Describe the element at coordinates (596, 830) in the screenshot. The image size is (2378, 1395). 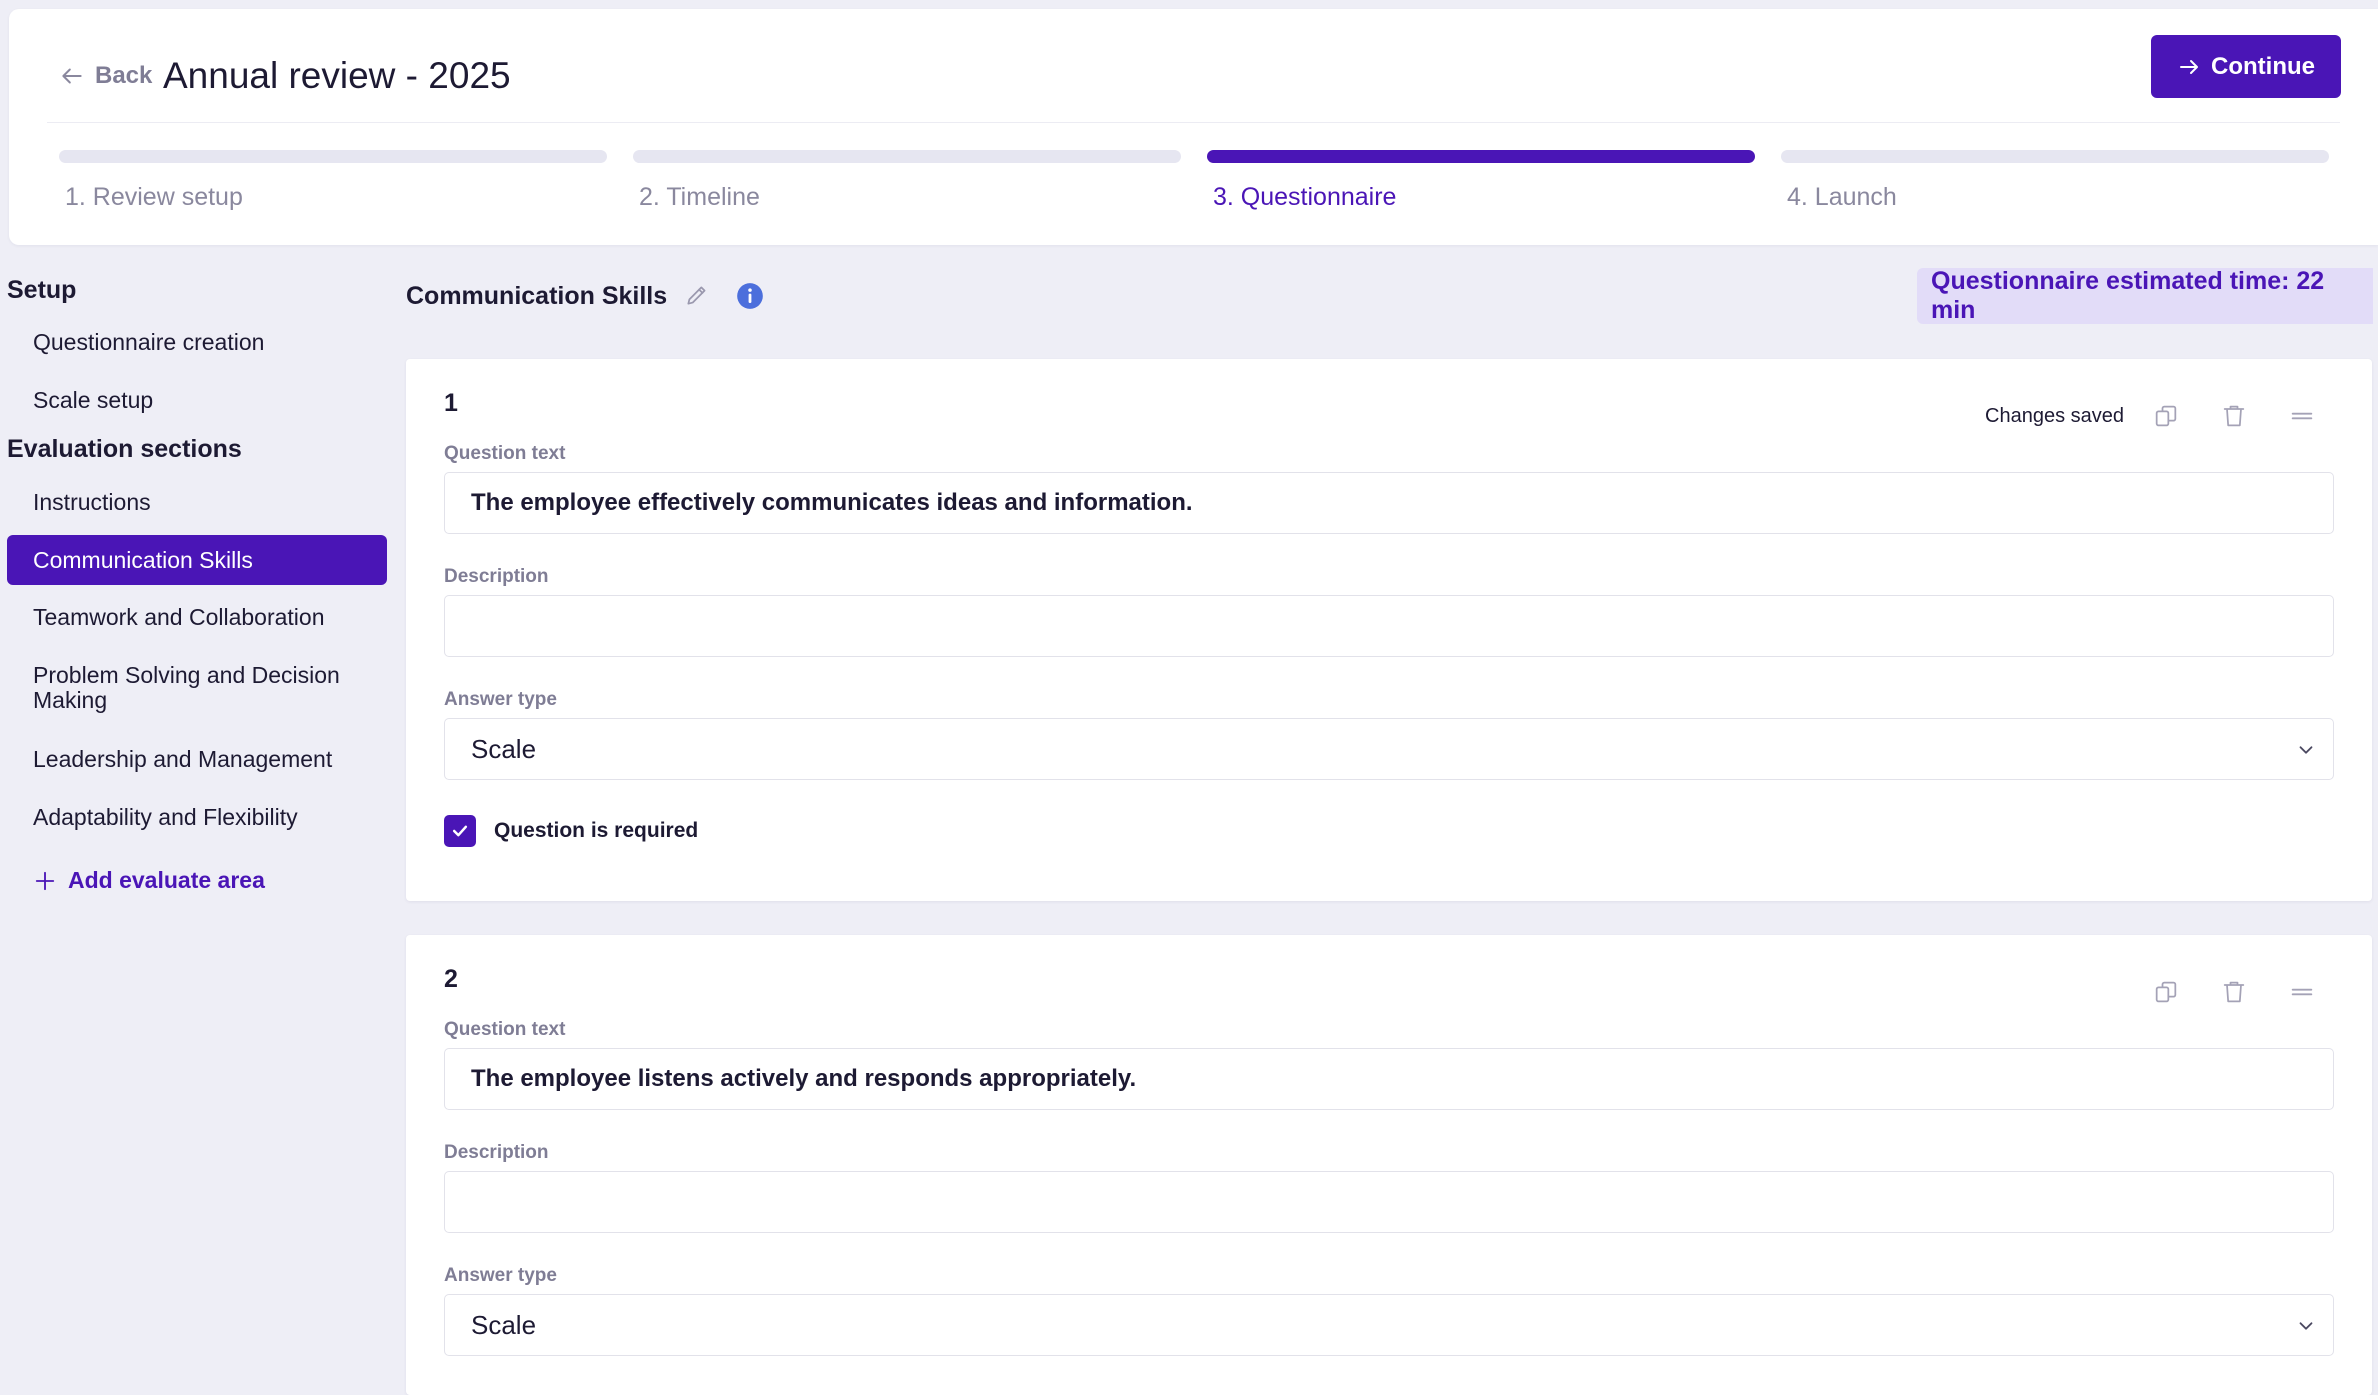
I see `required-label: Question is required` at that location.